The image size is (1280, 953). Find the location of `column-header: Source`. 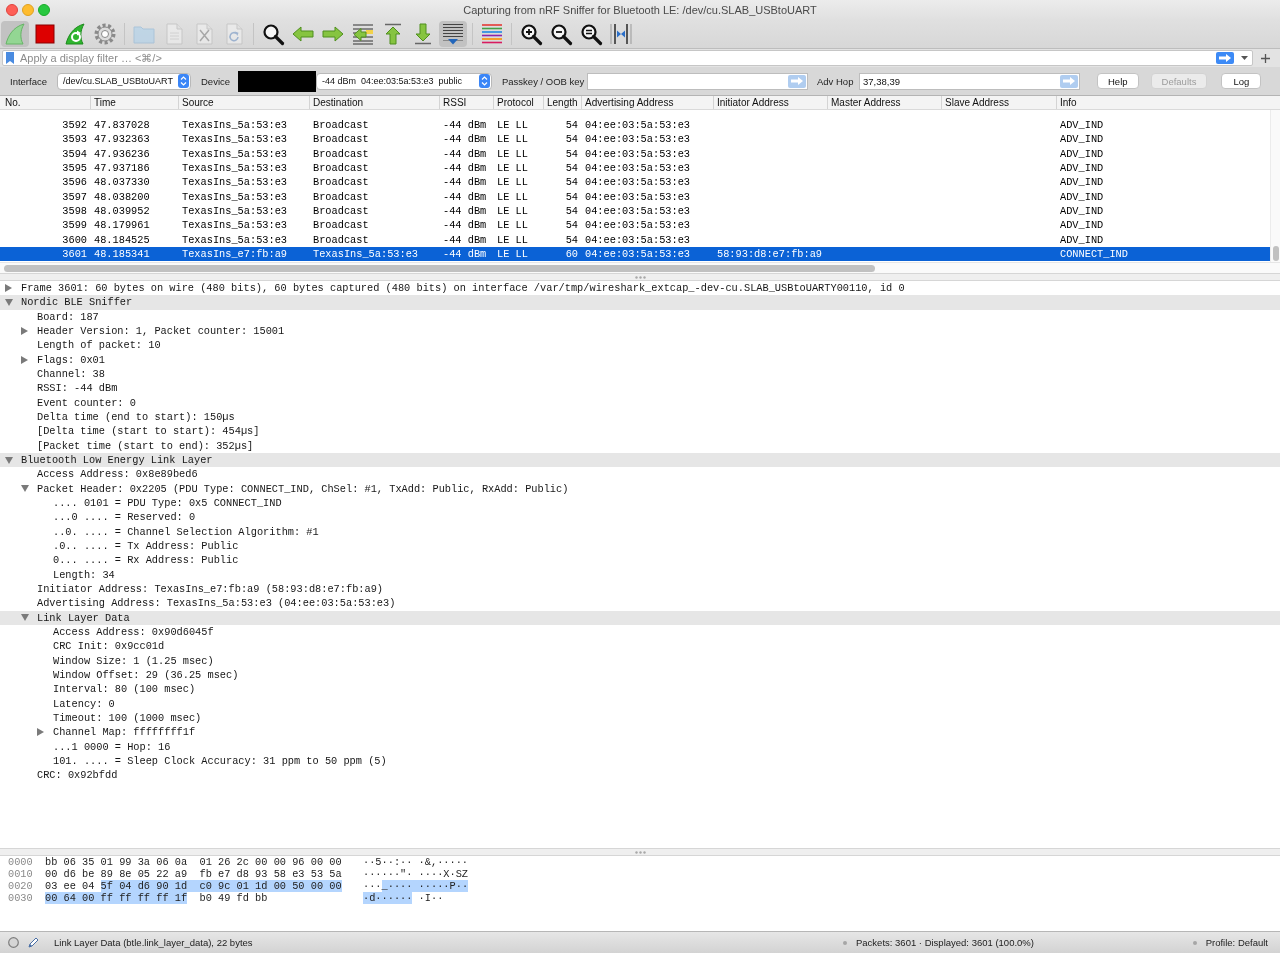

column-header: Source is located at coordinates (198, 102).